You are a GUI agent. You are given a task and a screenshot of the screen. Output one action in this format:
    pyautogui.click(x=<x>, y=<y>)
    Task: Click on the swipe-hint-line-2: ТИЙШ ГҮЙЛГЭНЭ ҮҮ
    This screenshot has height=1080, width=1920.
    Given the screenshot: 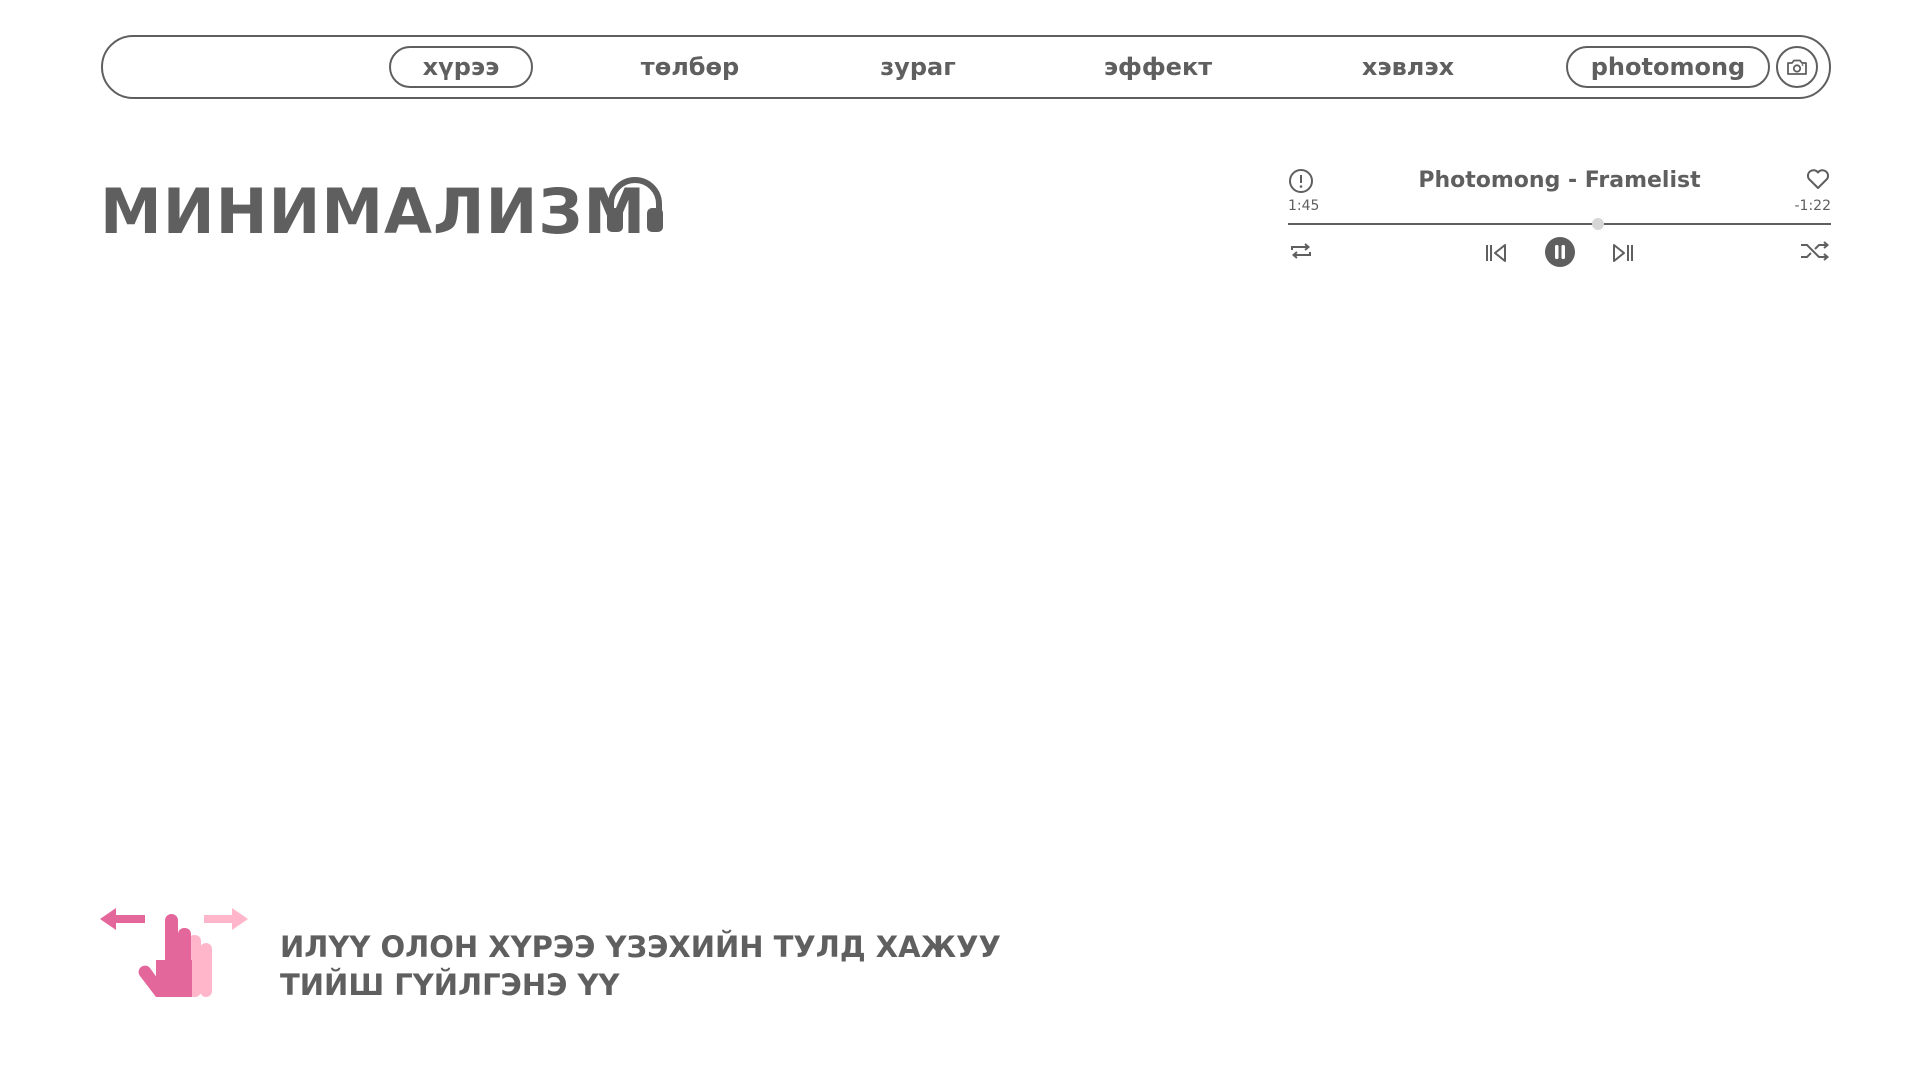 What is the action you would take?
    pyautogui.click(x=450, y=985)
    